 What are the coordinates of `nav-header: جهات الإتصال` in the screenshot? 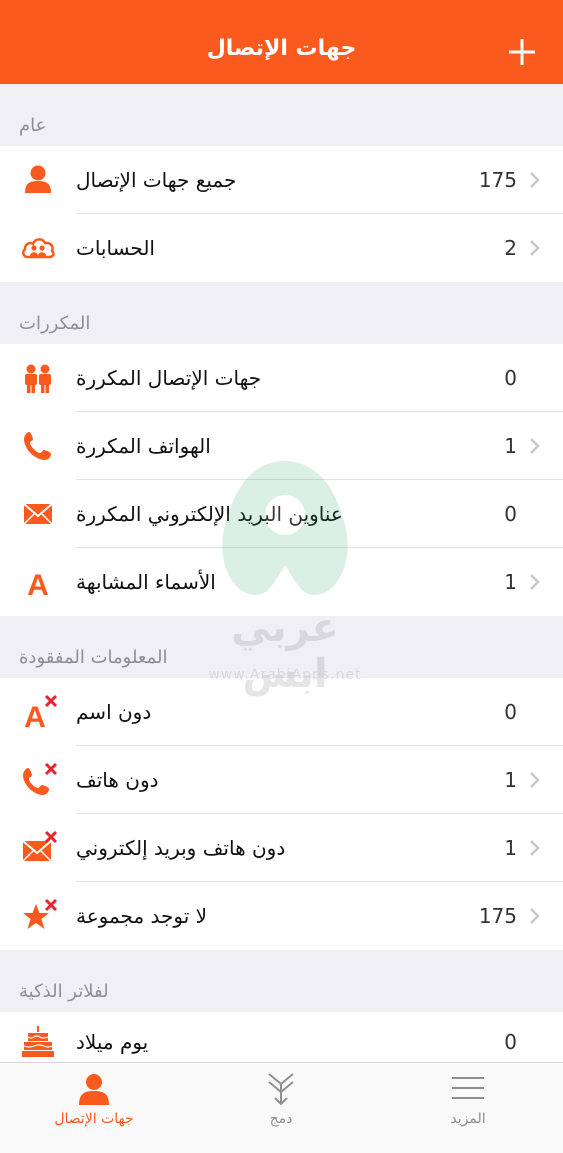 It's located at (281, 42).